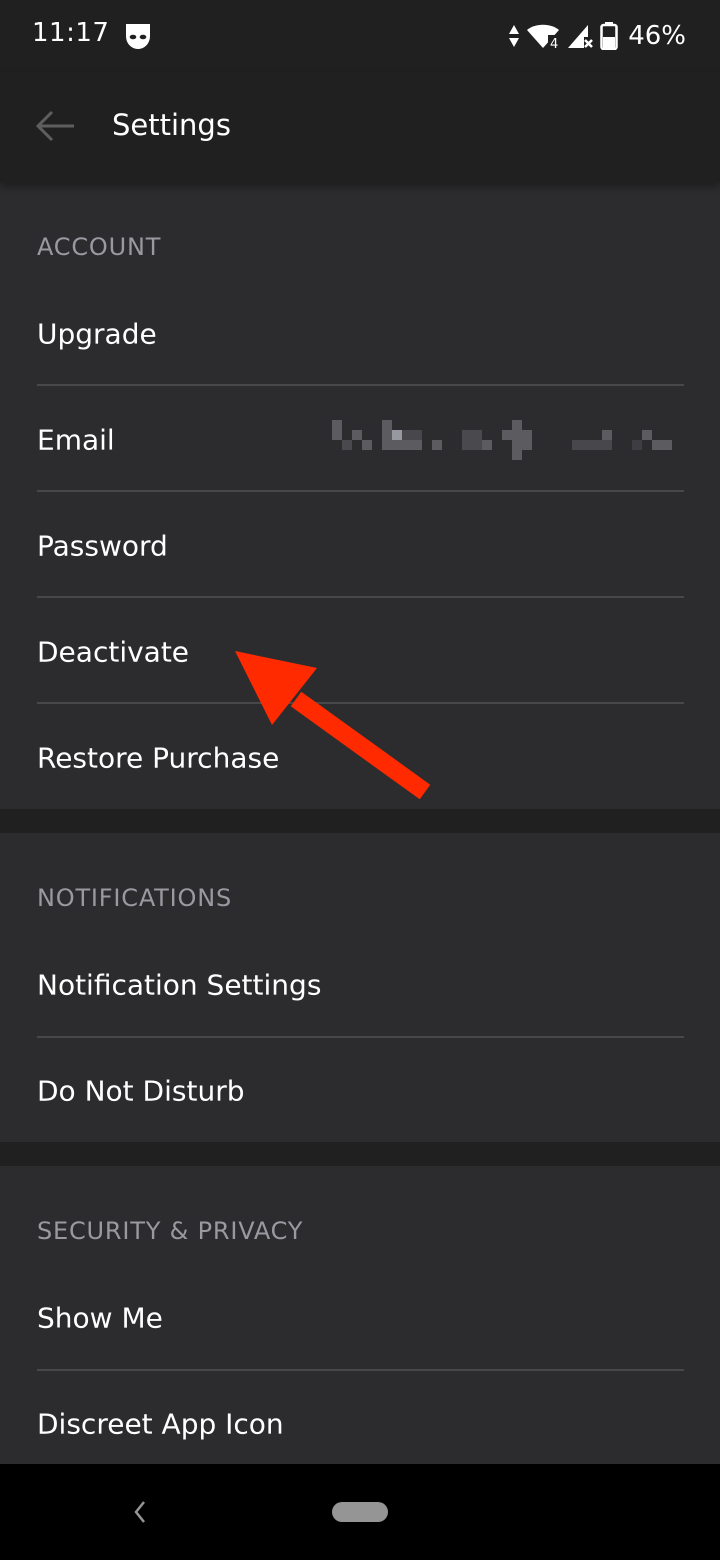 The height and width of the screenshot is (1560, 720). Describe the element at coordinates (71, 33) in the screenshot. I see `status-time: 11:17` at that location.